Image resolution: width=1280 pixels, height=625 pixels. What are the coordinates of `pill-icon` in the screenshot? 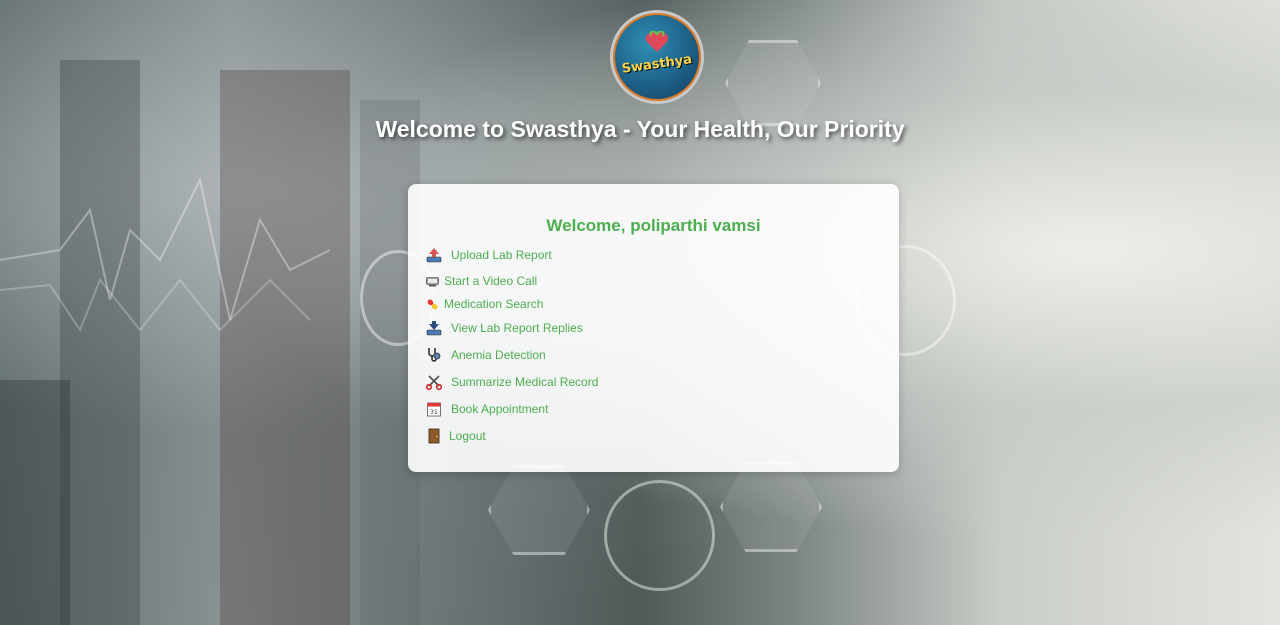 It's located at (432, 304).